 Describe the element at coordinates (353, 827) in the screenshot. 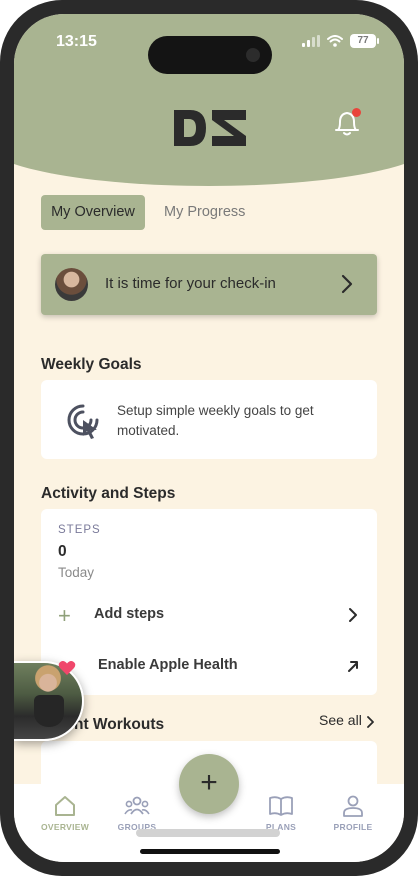

I see `tab-profile-label: PROFILE` at that location.